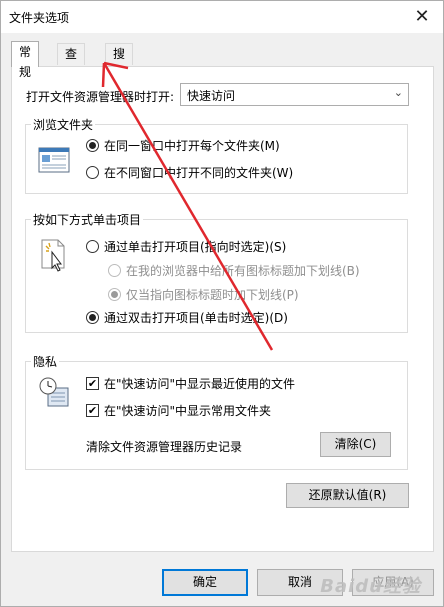 The image size is (444, 607). I want to click on tab-general-label: 常规, so click(25, 62).